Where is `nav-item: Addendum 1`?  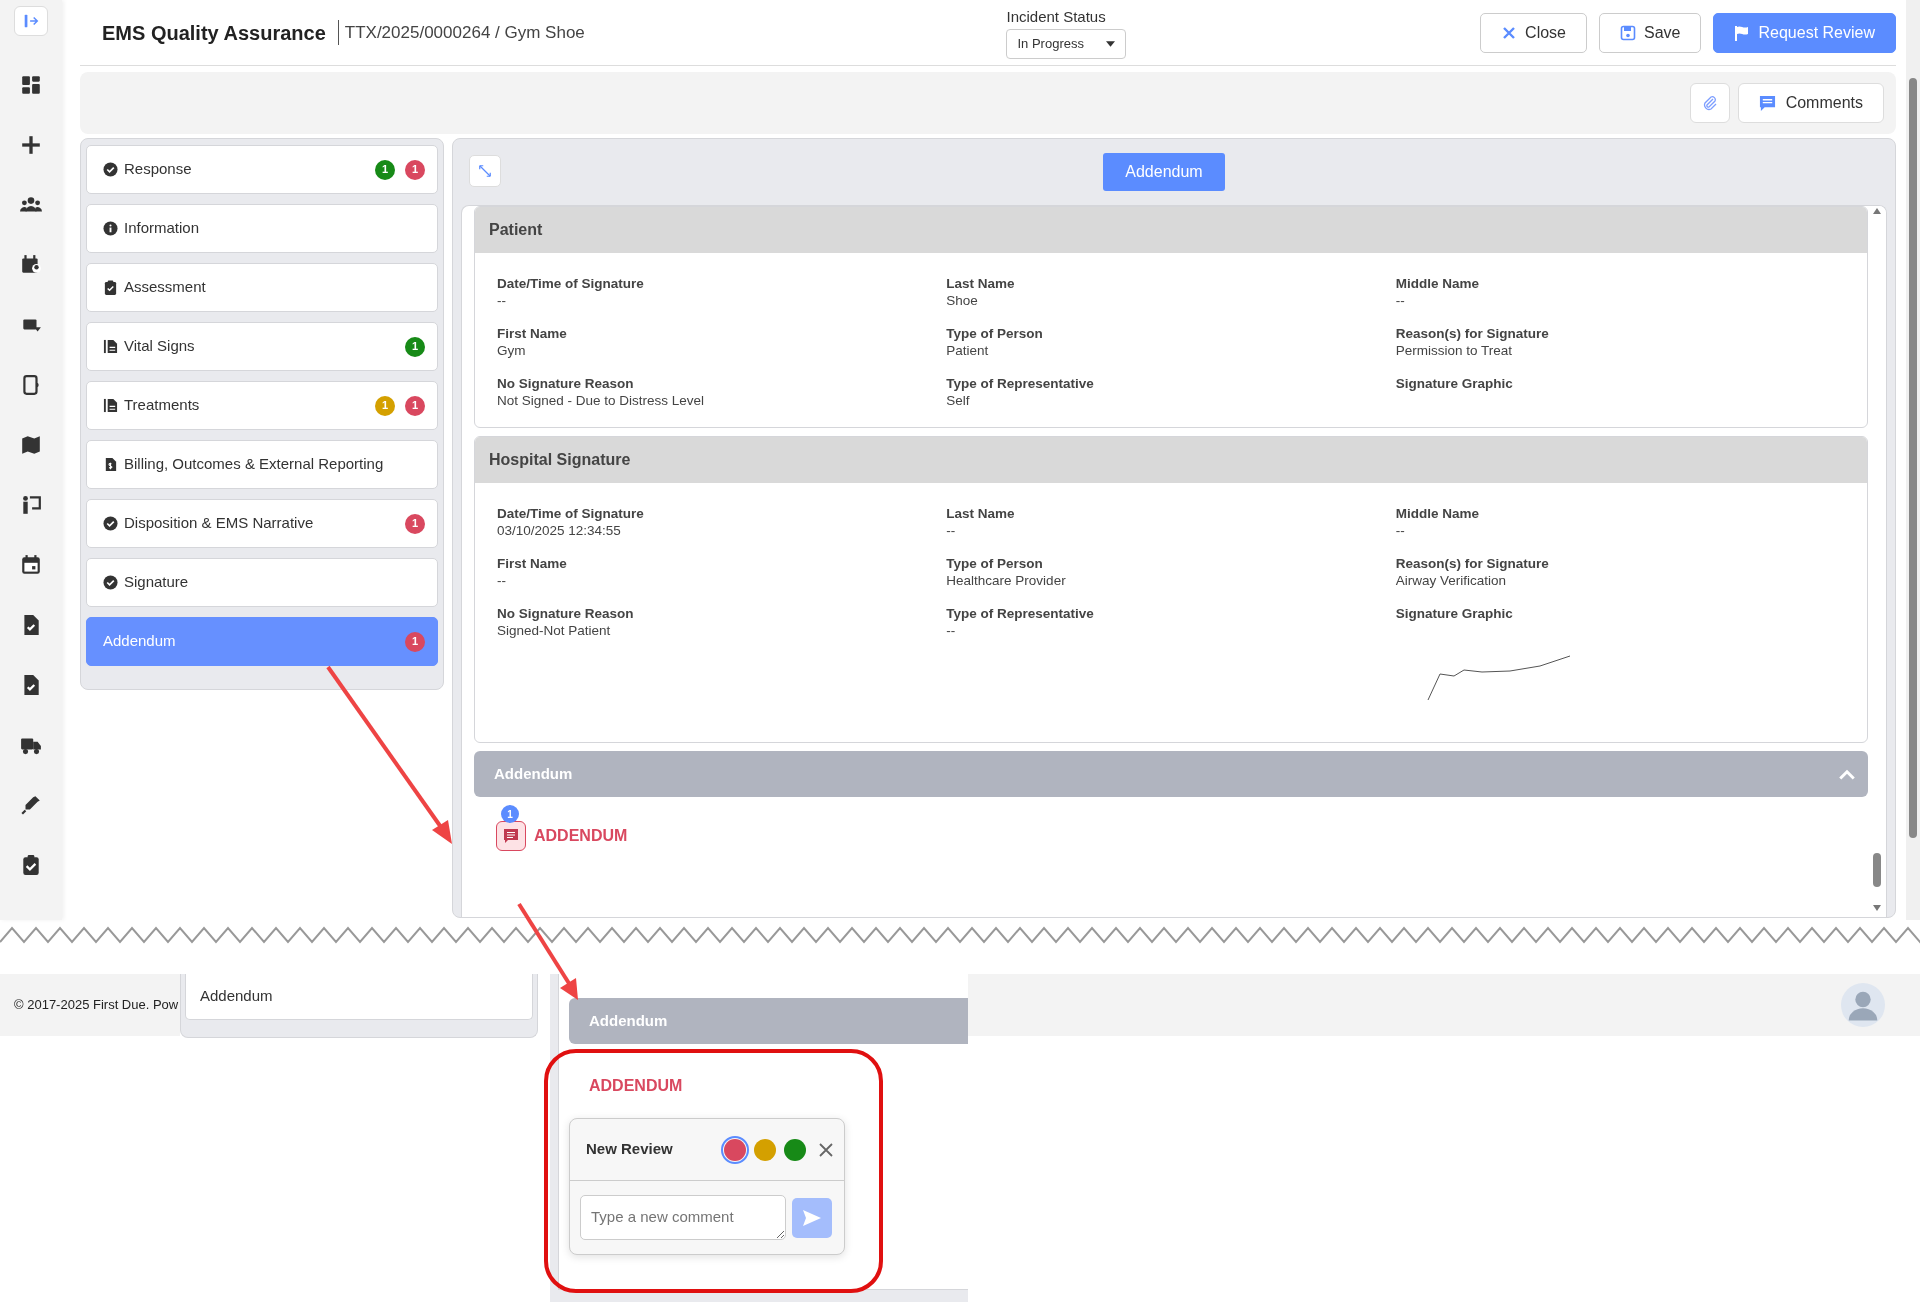 nav-item: Addendum 1 is located at coordinates (262, 641).